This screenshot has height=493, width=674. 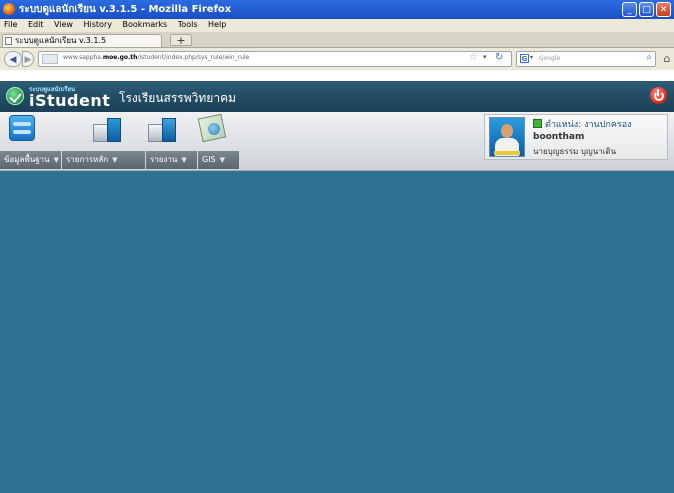 I want to click on google-icon: G, so click(x=524, y=58).